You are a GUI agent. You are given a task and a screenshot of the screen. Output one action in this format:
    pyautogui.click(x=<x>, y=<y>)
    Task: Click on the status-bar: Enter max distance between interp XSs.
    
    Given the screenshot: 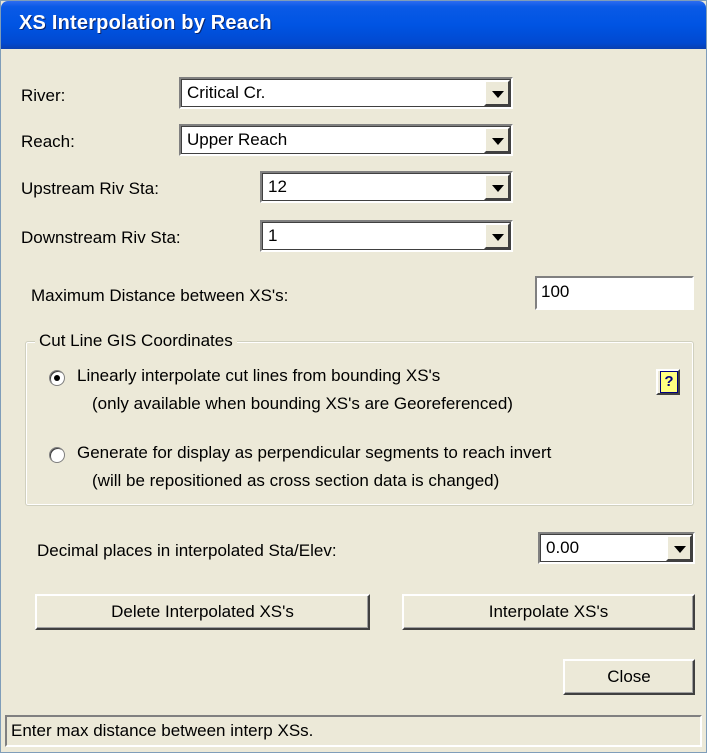 What is the action you would take?
    pyautogui.click(x=353, y=731)
    